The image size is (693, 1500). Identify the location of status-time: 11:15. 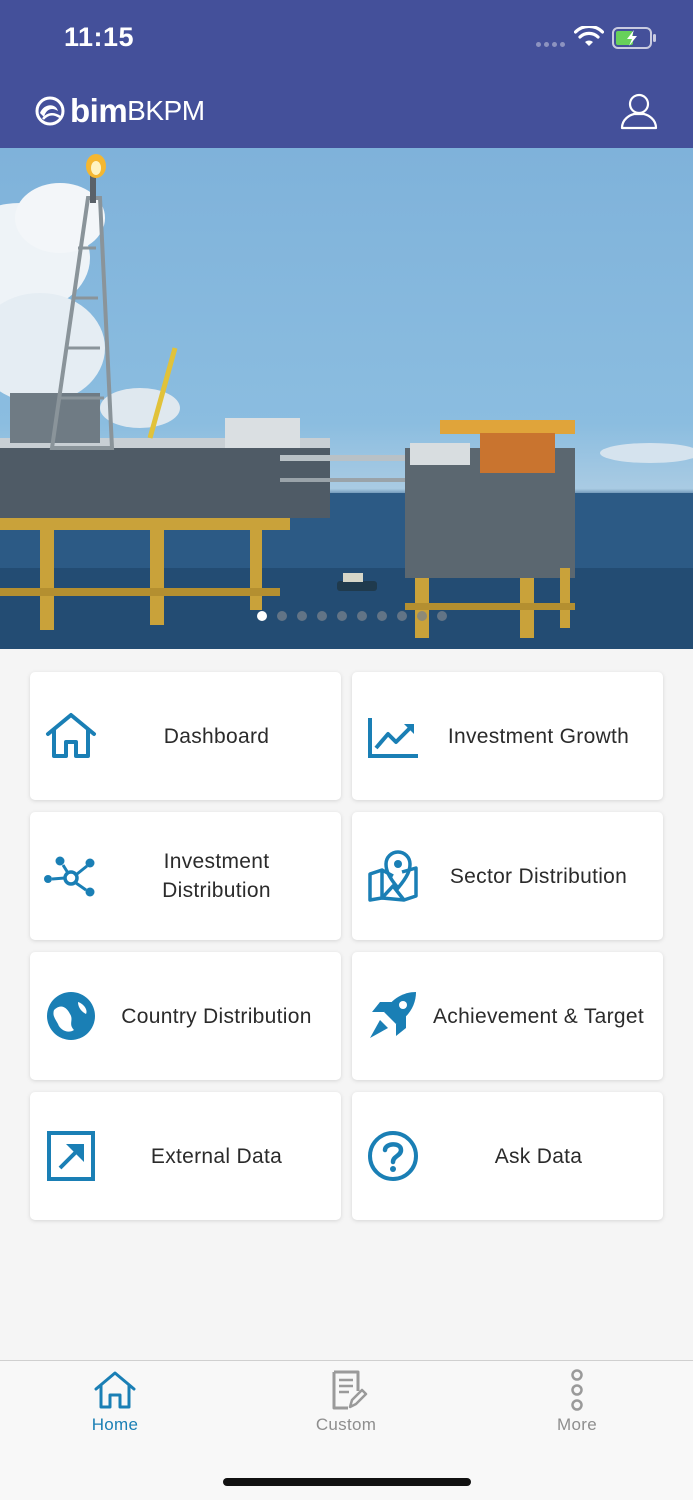
(99, 37).